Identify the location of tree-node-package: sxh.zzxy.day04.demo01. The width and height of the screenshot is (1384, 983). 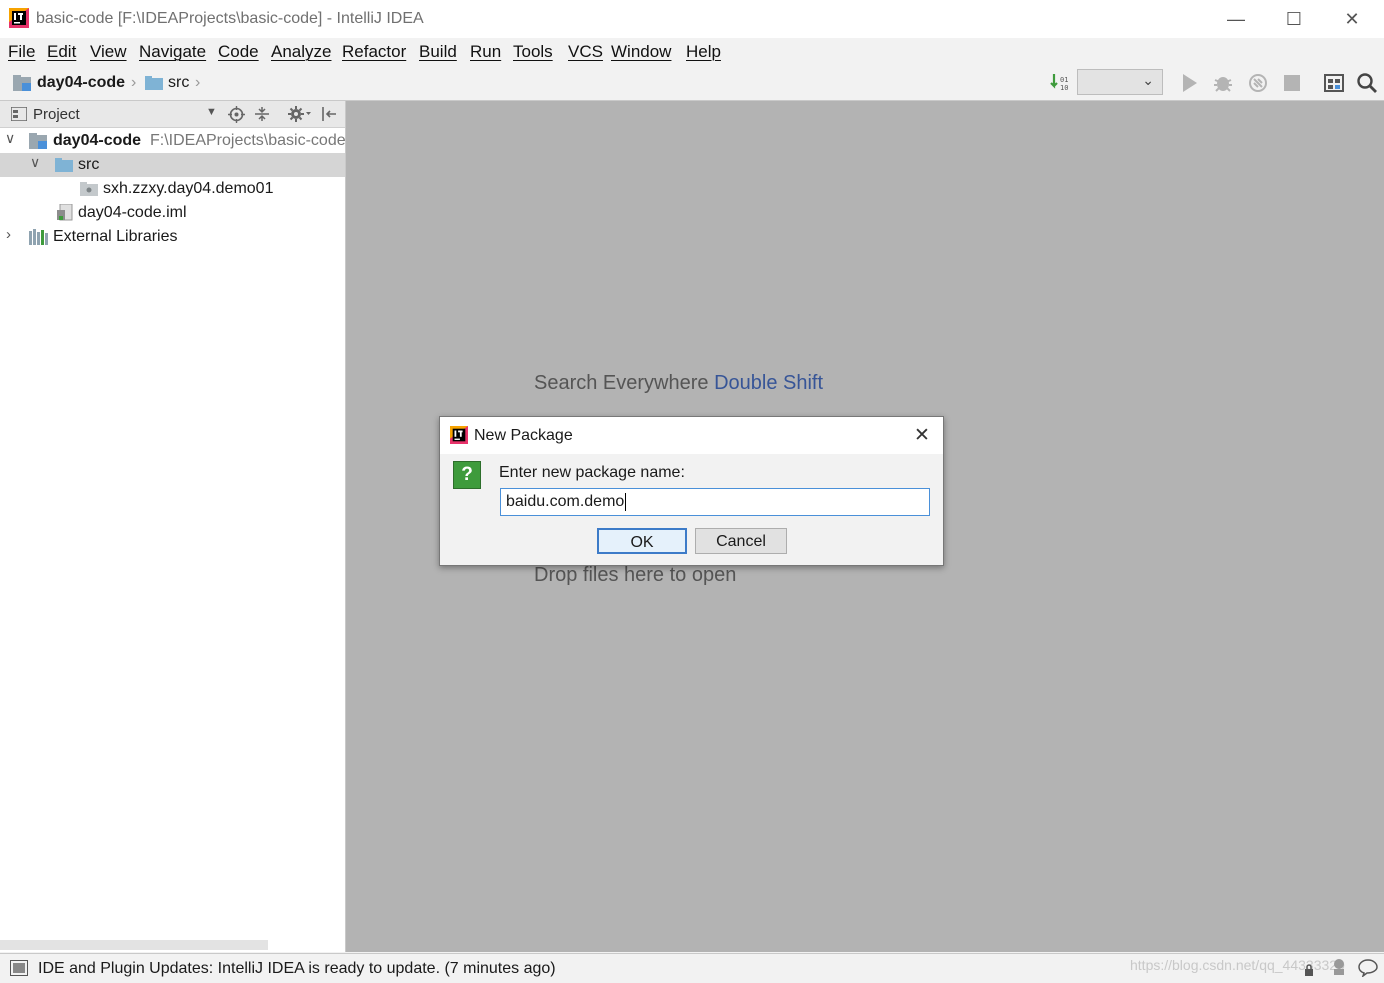
(172, 189).